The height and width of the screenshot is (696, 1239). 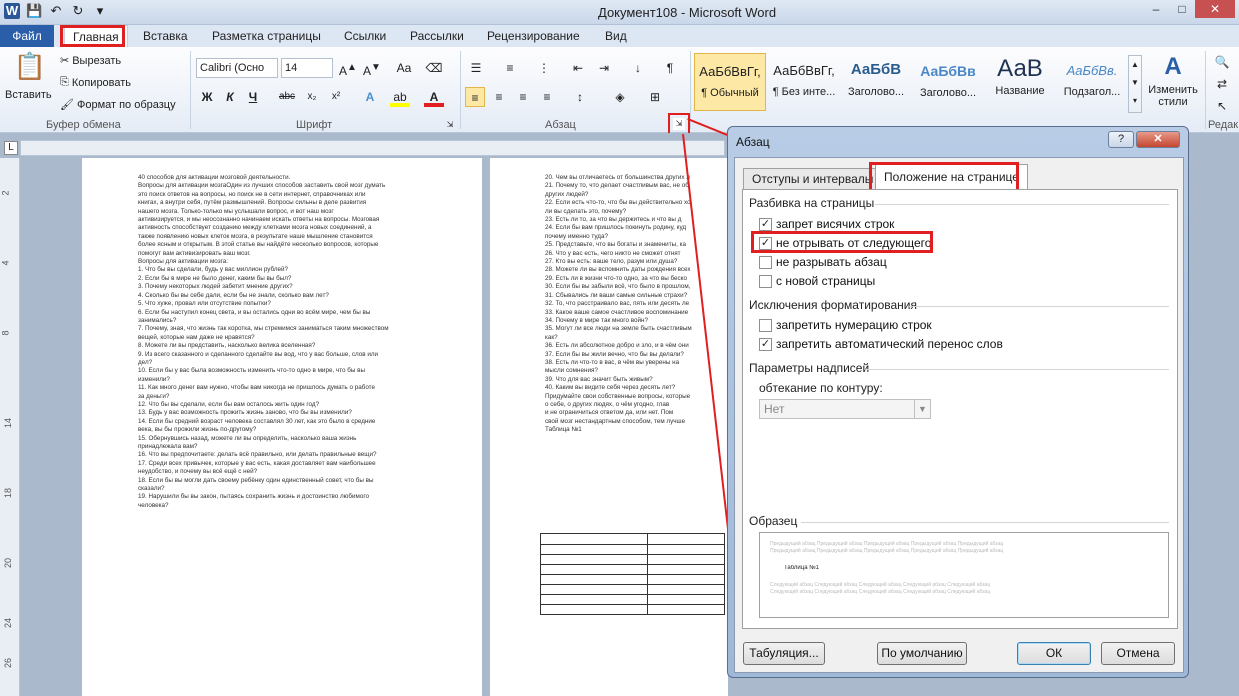 What do you see at coordinates (620, 97) in the screenshot?
I see `shading-icon: ◈` at bounding box center [620, 97].